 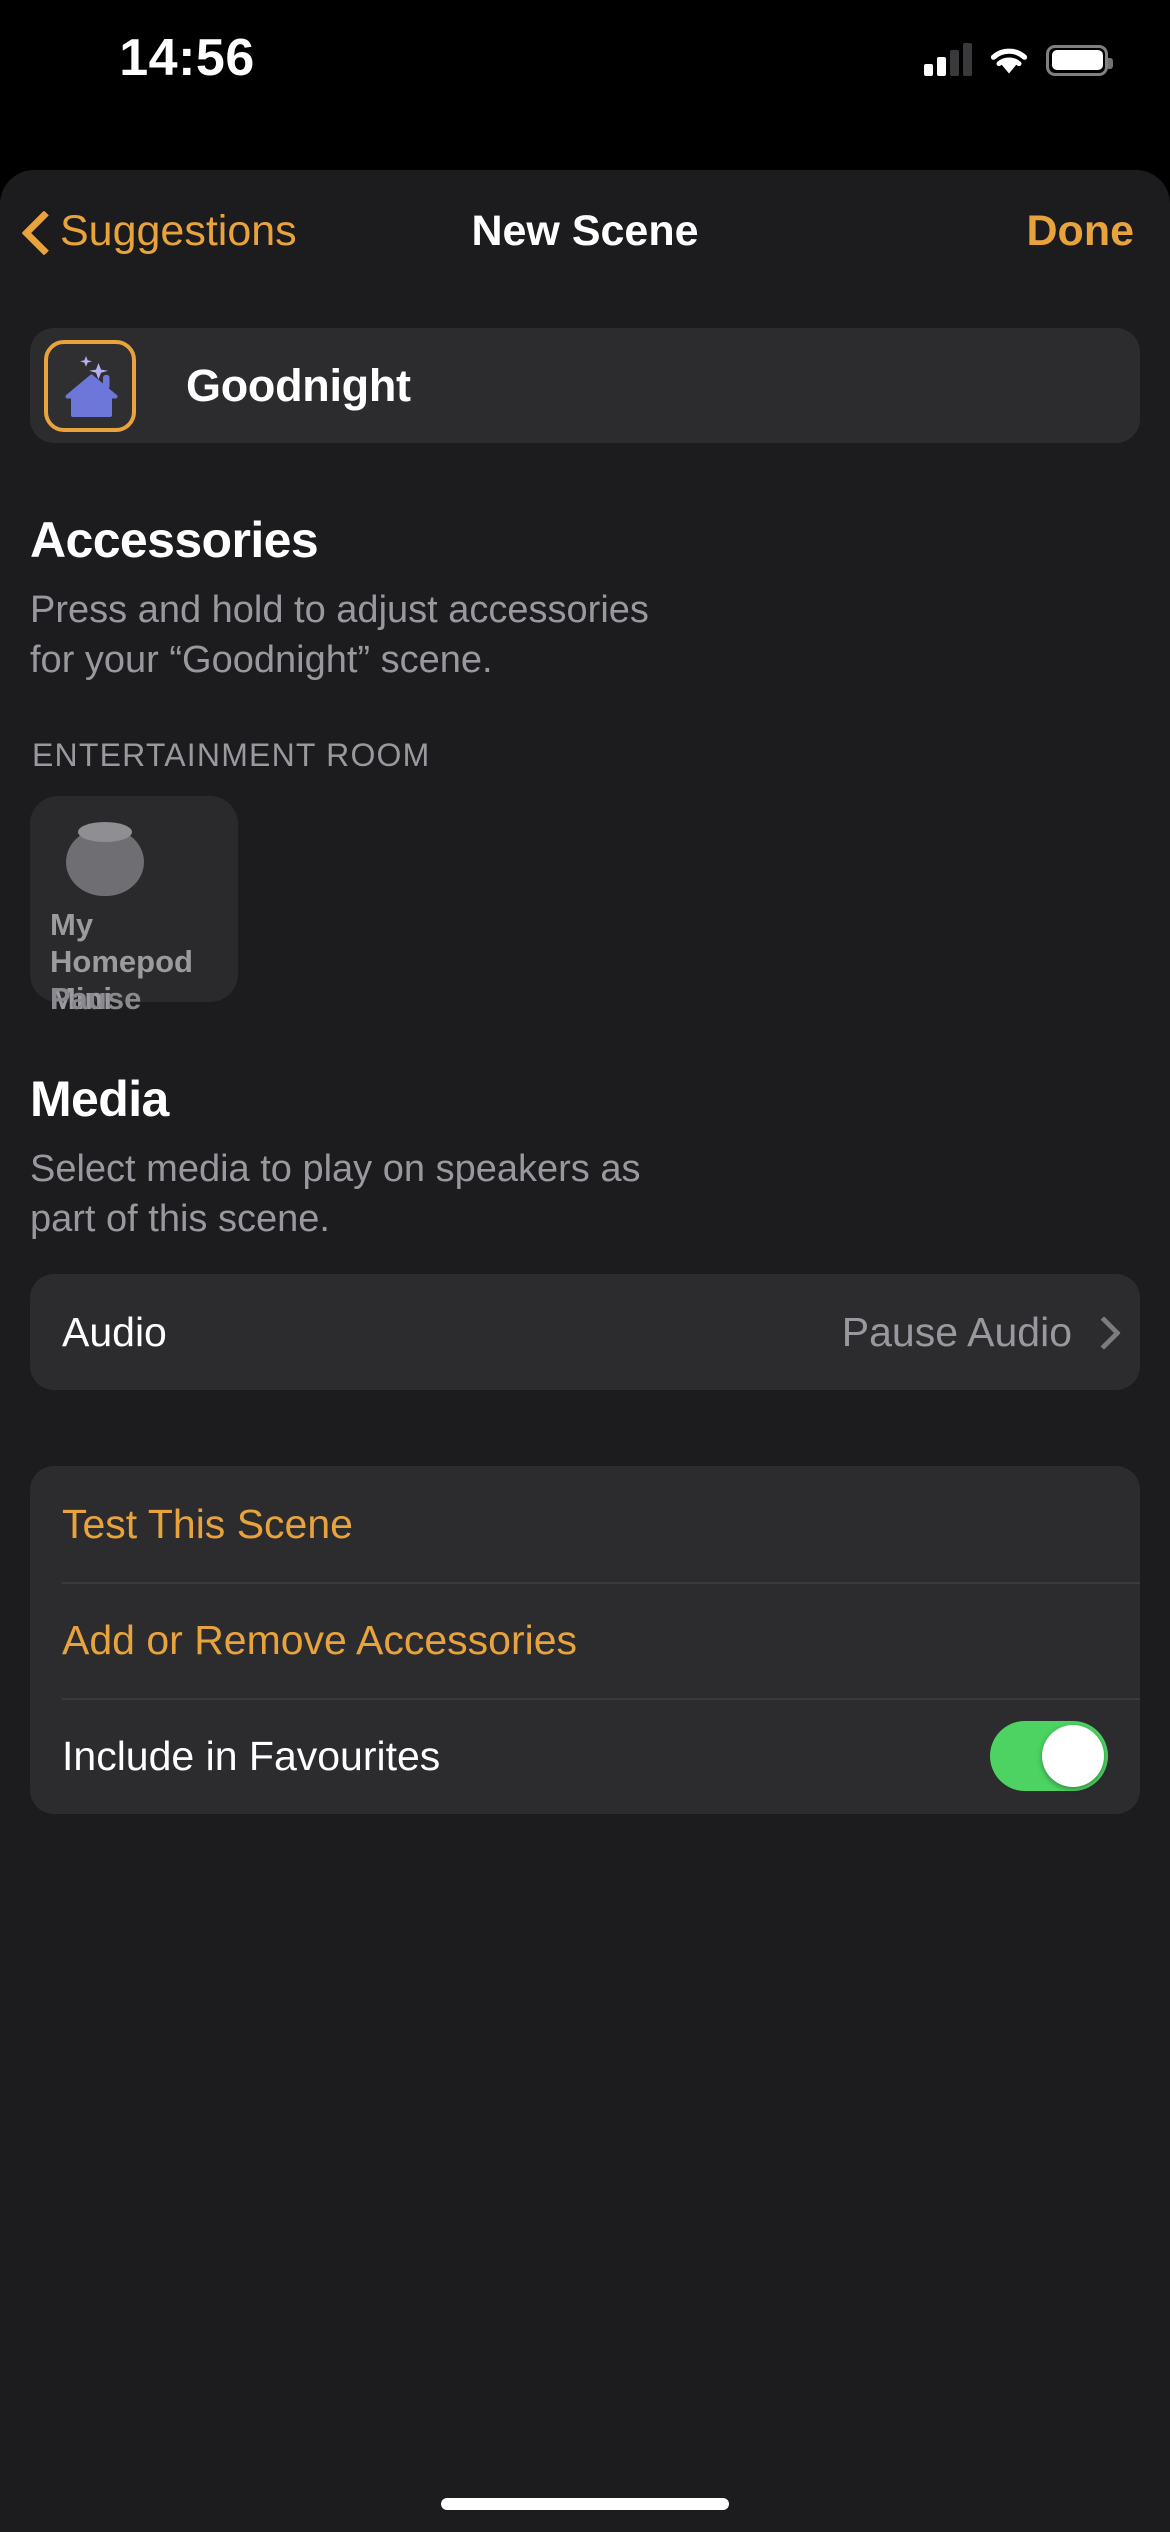 I want to click on status-bar: 14:56, so click(x=585, y=85).